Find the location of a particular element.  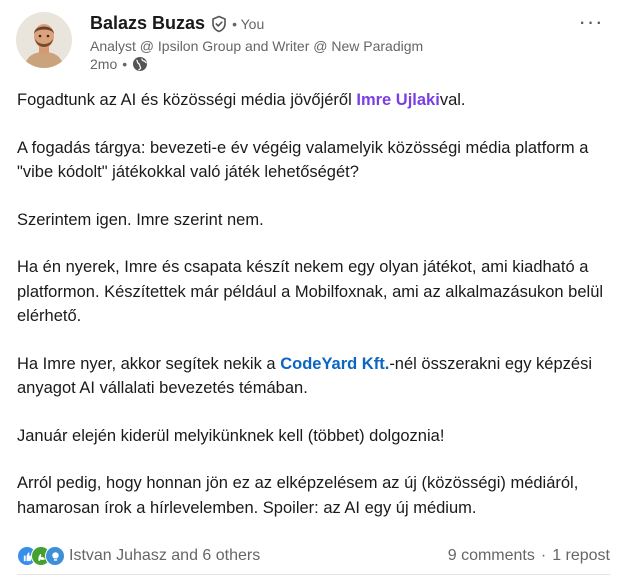

reactions-text: Istvan Juhasz and 6 others is located at coordinates (165, 555).